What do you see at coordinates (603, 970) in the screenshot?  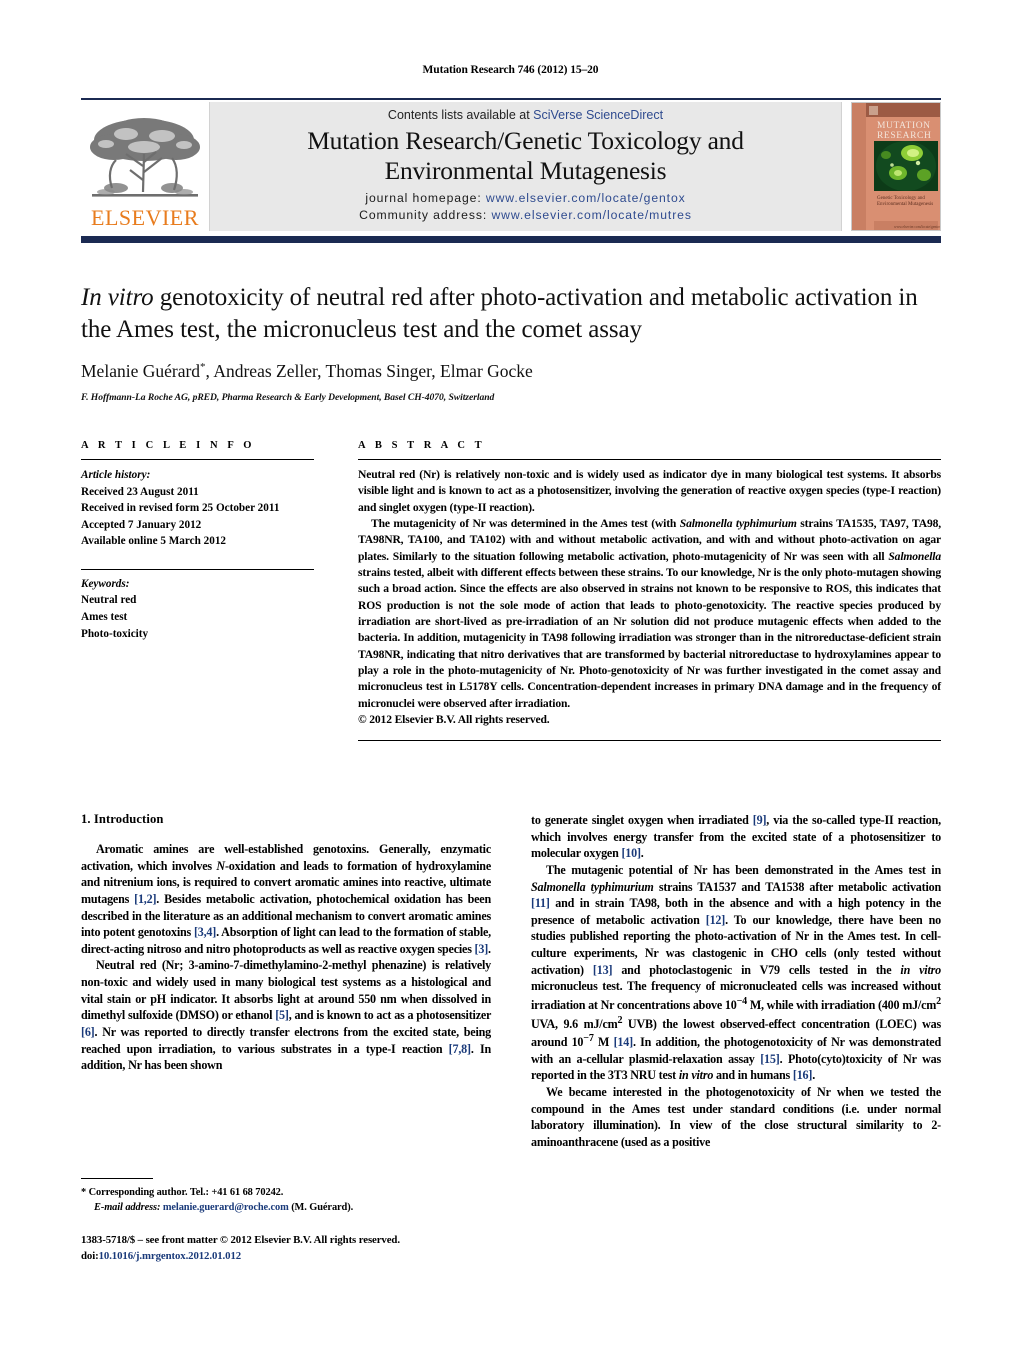 I see `citation-ref: [13]` at bounding box center [603, 970].